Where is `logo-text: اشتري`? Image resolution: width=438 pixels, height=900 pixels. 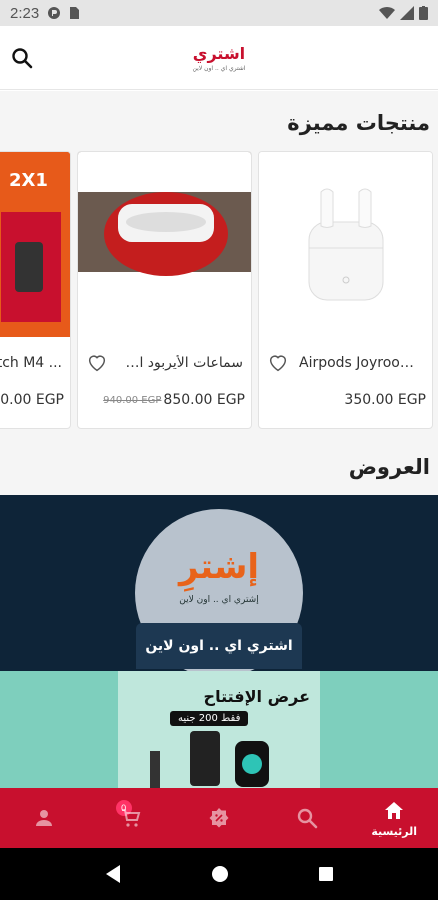
logo-text: اشتري is located at coordinates (219, 53).